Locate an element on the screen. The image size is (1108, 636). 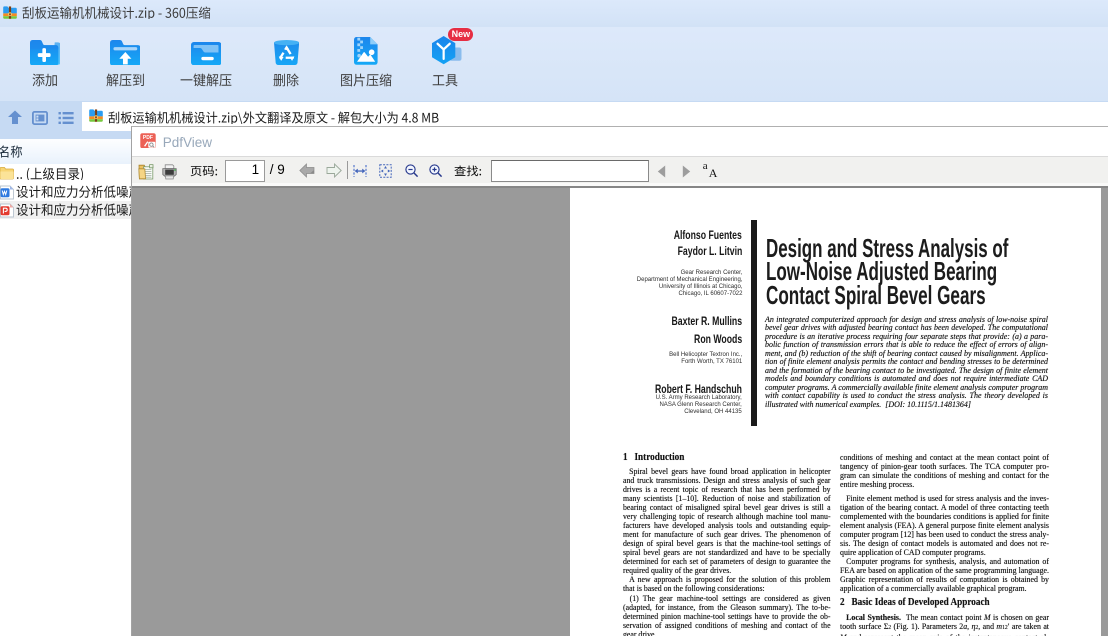
svg-text: PDF is located at coordinates (148, 137).